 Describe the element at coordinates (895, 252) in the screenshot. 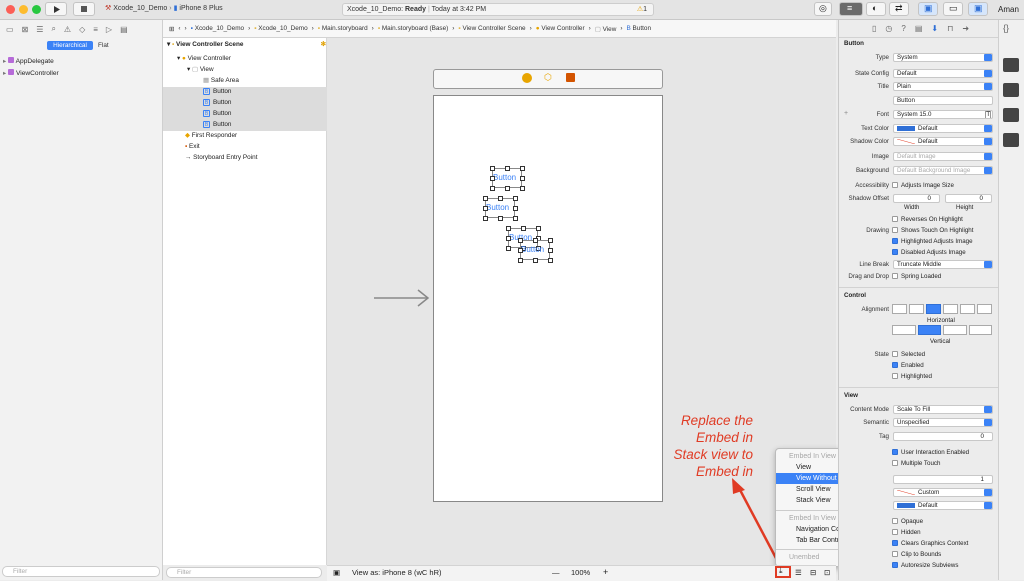

I see `disabled-adjusts-checkbox` at that location.